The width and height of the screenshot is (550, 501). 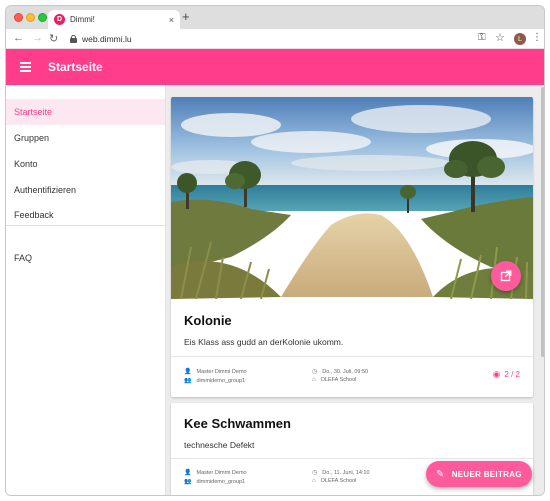 What do you see at coordinates (496, 374) in the screenshot?
I see `eye-icon: ◉` at bounding box center [496, 374].